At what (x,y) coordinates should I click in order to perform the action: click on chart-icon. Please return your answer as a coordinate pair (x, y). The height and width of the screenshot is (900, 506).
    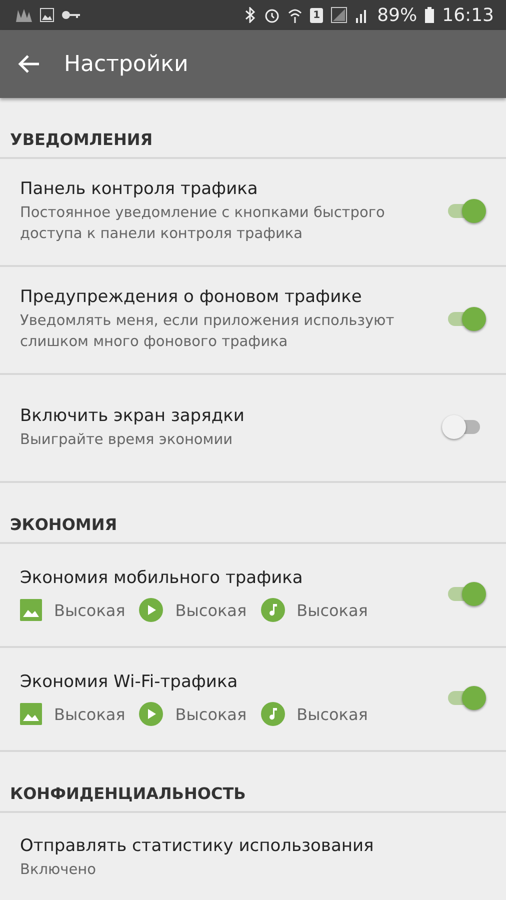
    Looking at the image, I should click on (24, 15).